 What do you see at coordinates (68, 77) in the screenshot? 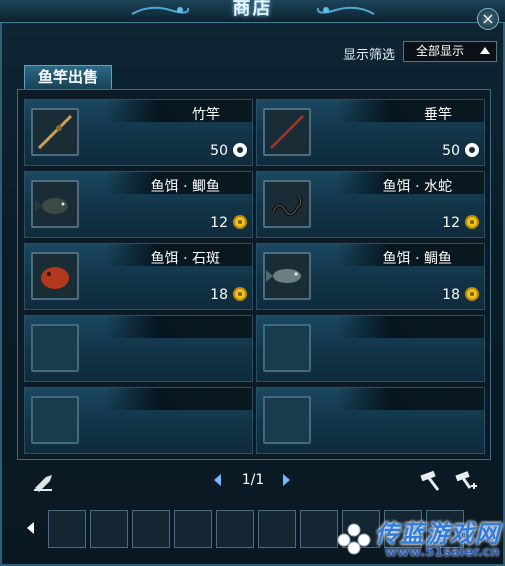
I see `tab-rod-sale: 鱼竿出售` at bounding box center [68, 77].